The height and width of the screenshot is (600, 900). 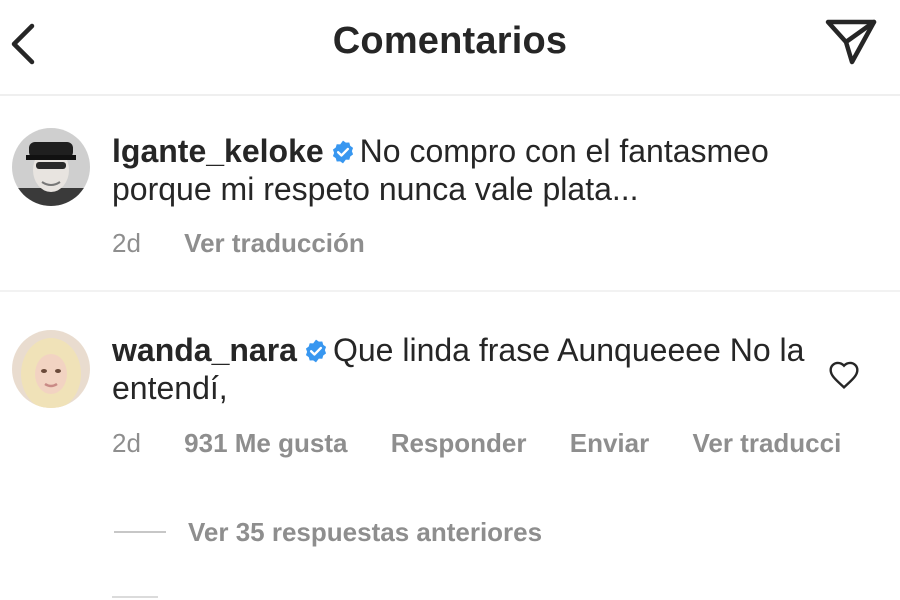 What do you see at coordinates (204, 350) in the screenshot?
I see `comment-username: wanda_nara` at bounding box center [204, 350].